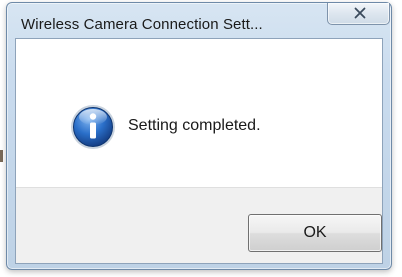  I want to click on close-button, so click(358, 14).